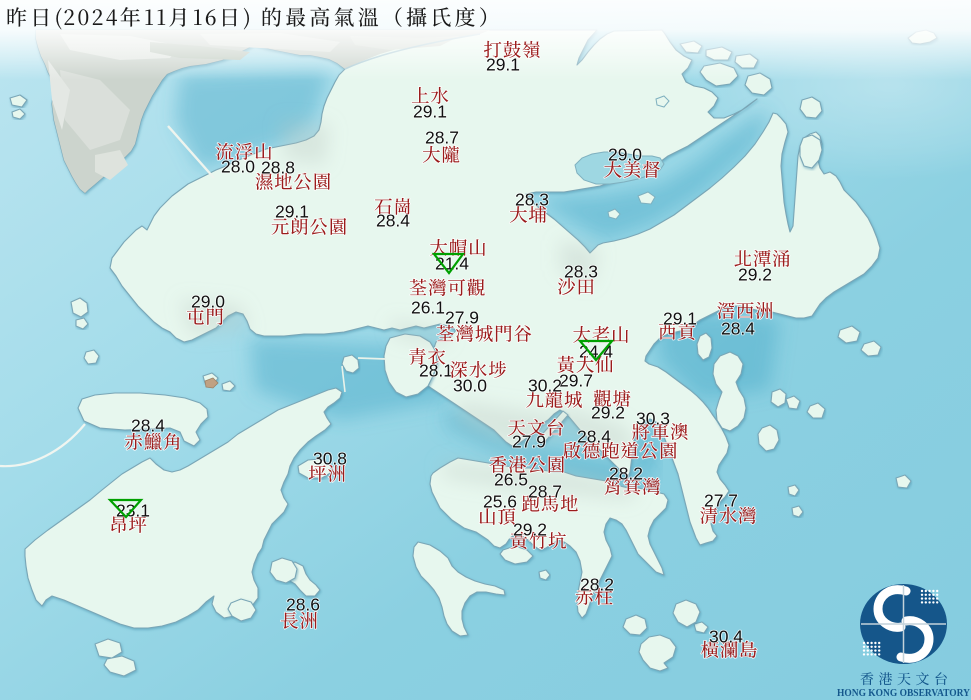 The width and height of the screenshot is (971, 700). Describe the element at coordinates (721, 501) in the screenshot. I see `svg-text: 27.7` at that location.